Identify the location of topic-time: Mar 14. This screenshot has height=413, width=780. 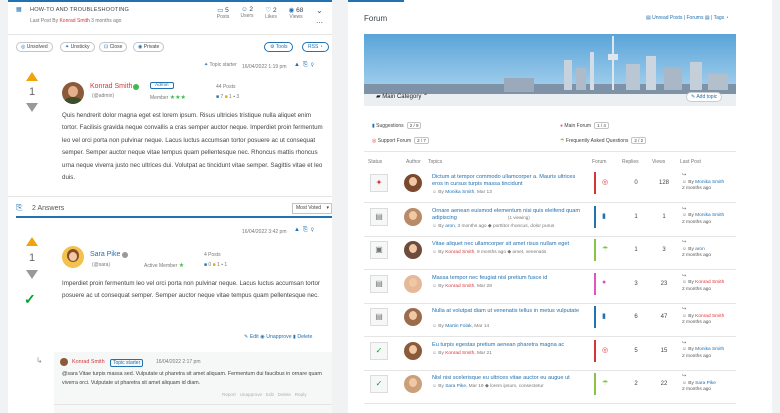
(482, 326).